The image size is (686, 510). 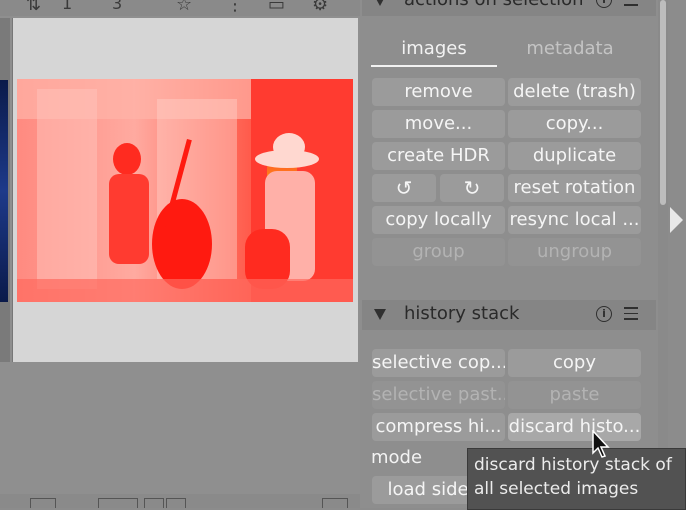 What do you see at coordinates (574, 188) in the screenshot?
I see `reset-rotation-button: reset rotation` at bounding box center [574, 188].